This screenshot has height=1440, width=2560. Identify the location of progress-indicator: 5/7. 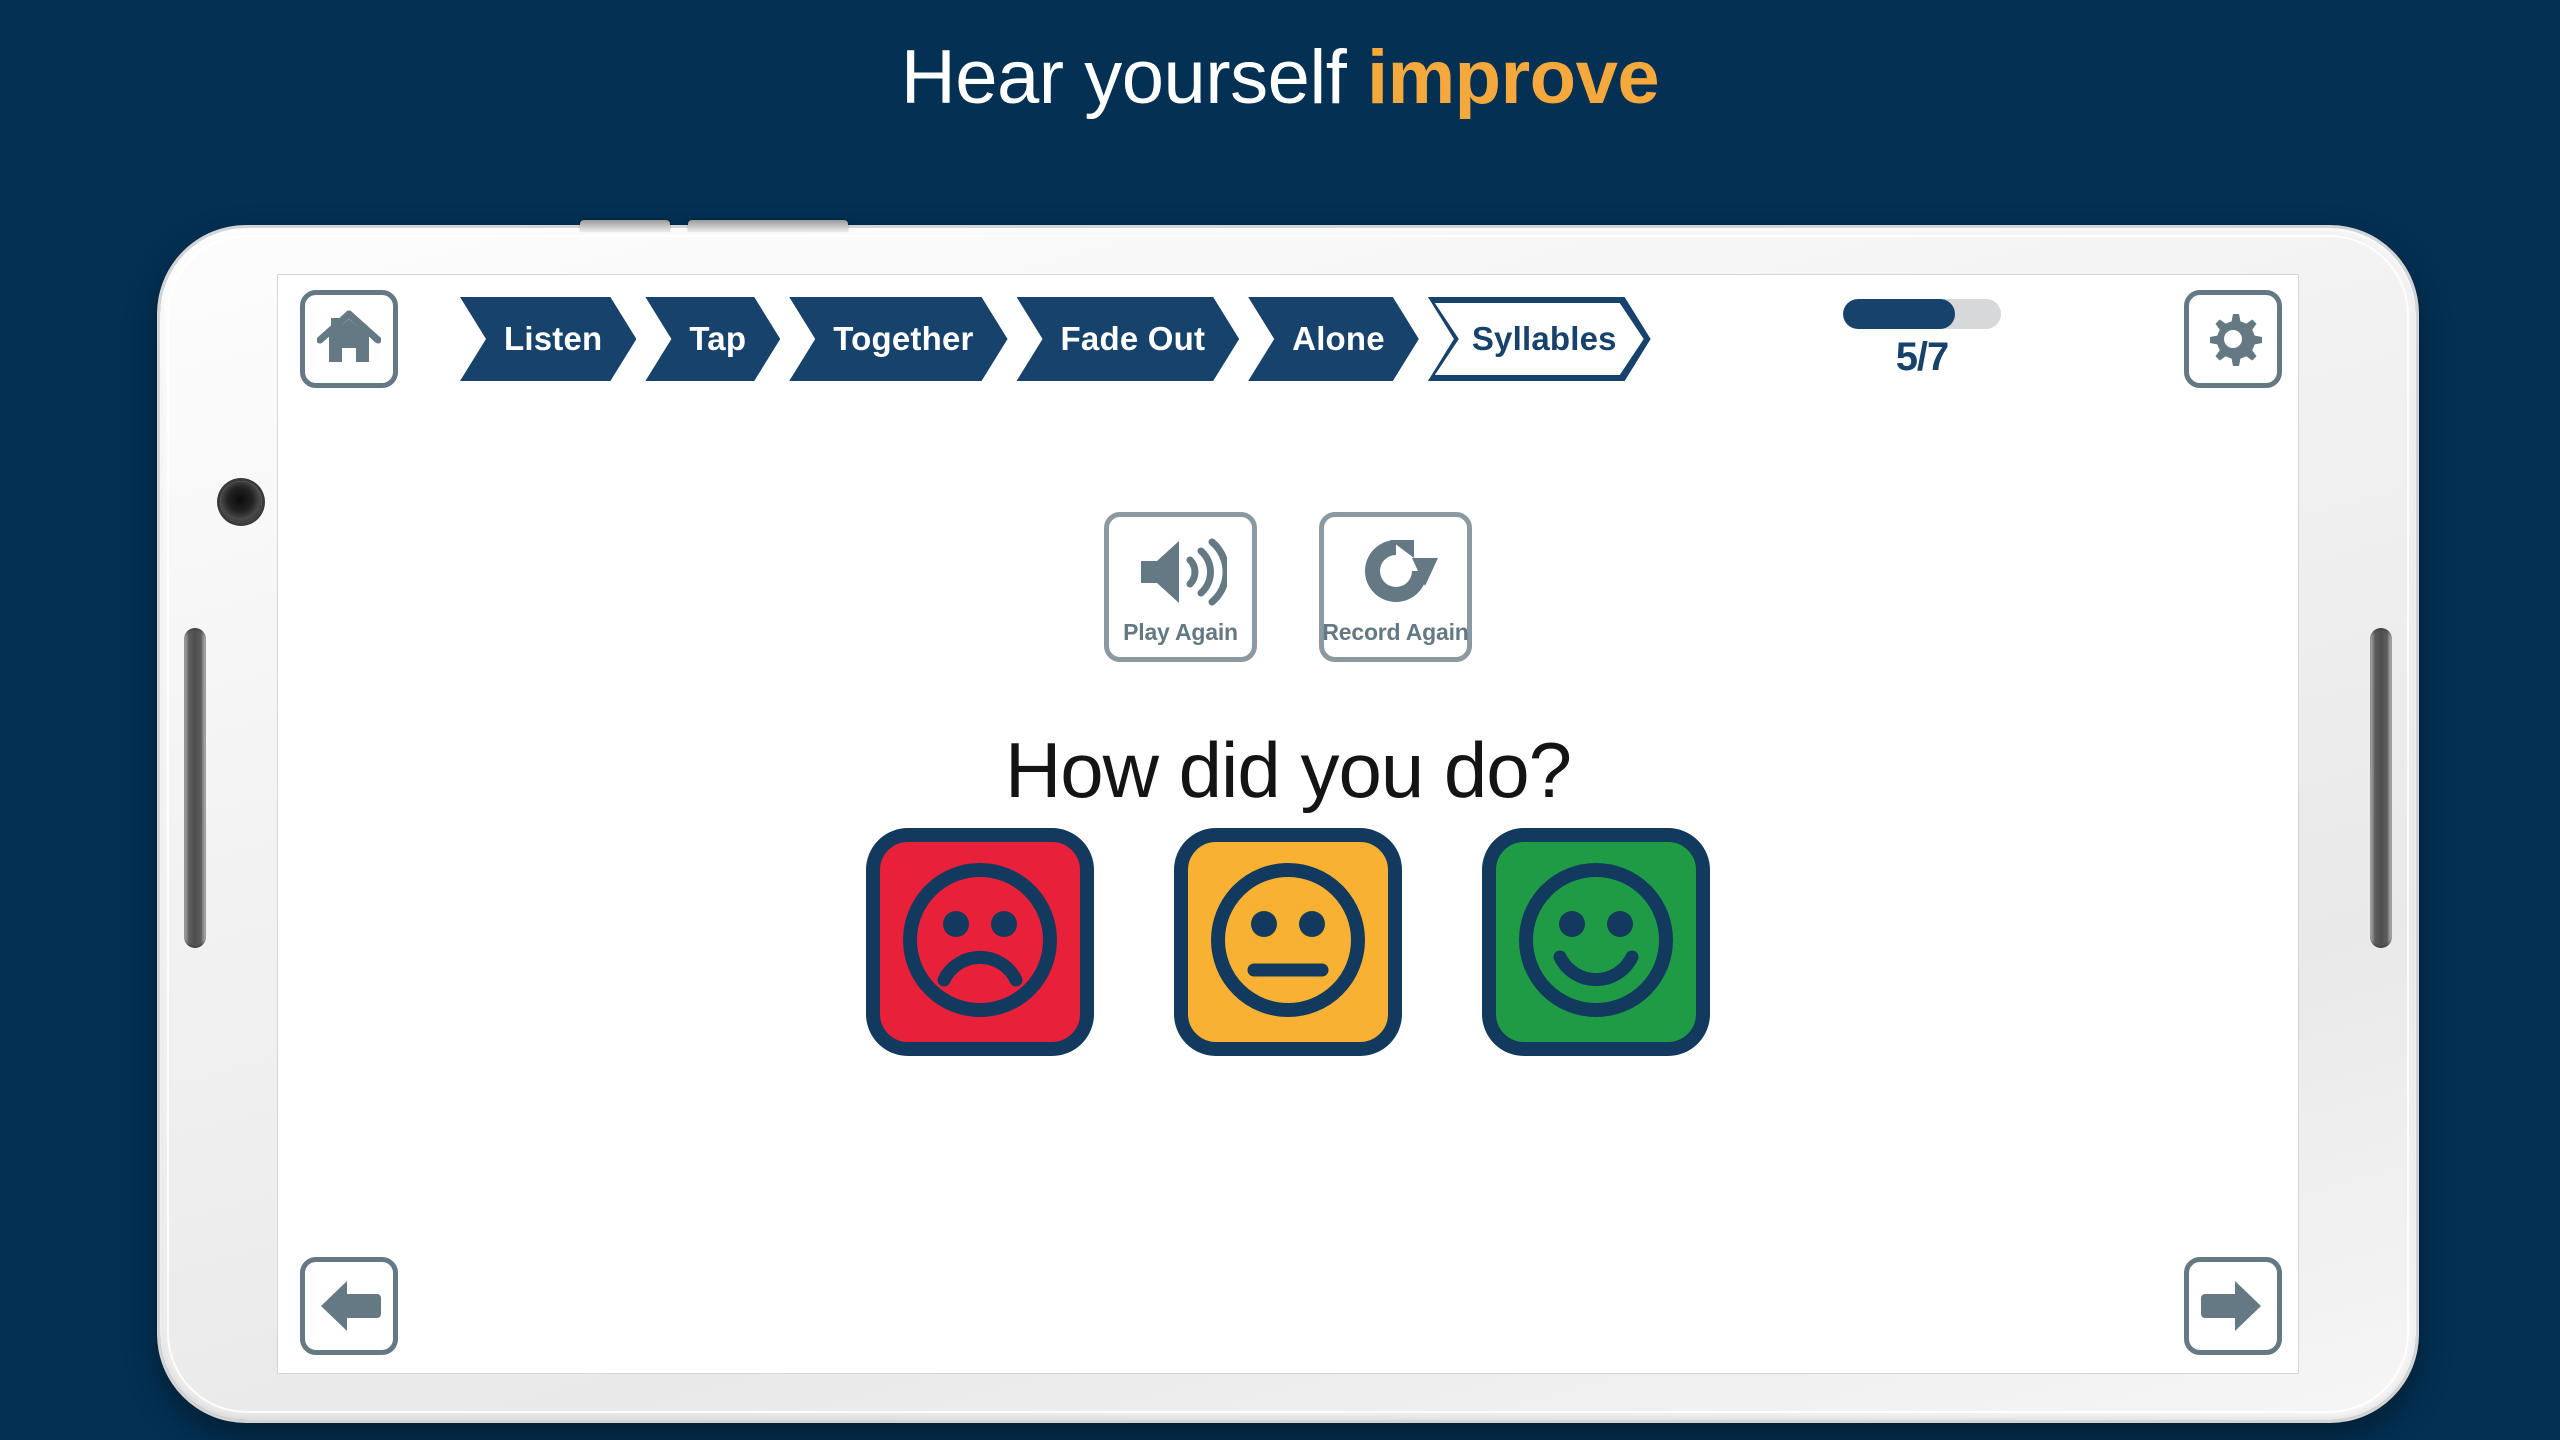
(1922, 339).